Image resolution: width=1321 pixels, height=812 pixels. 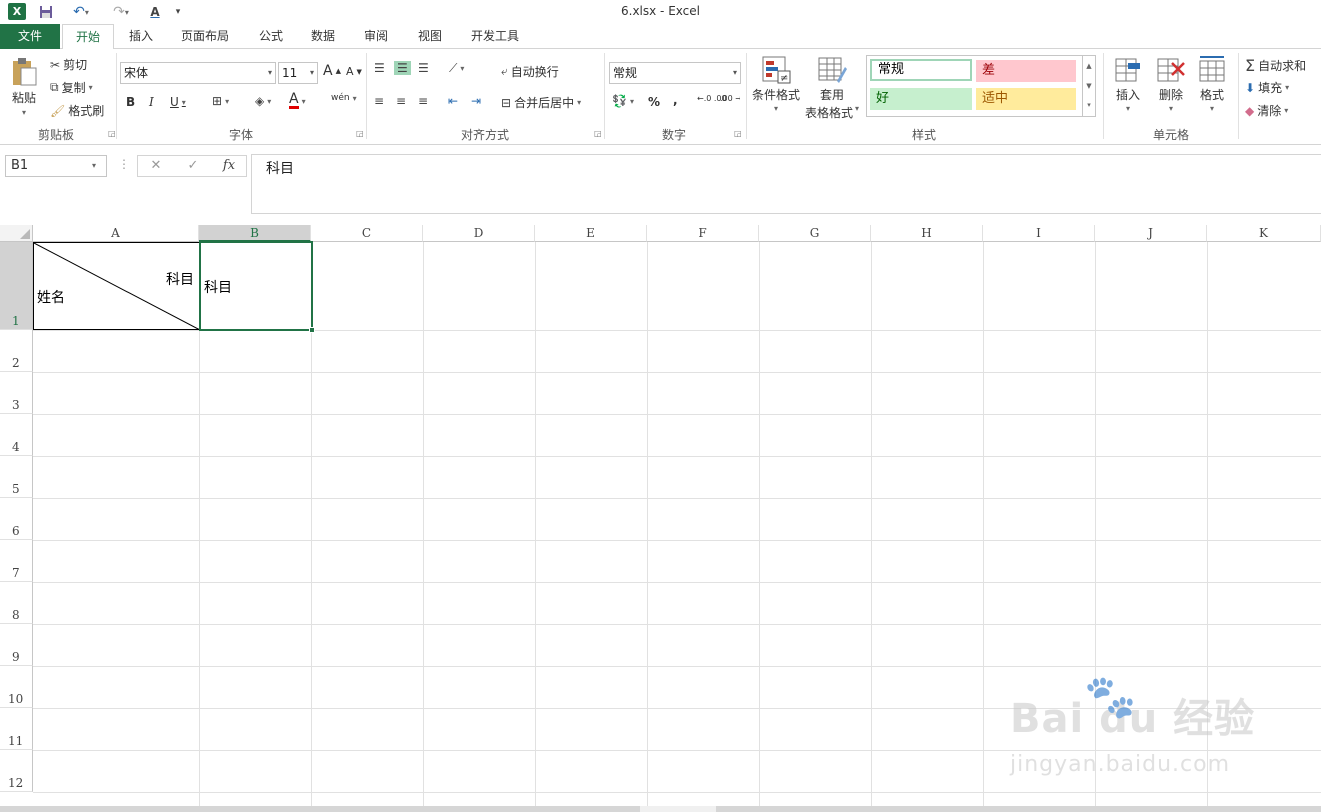 What do you see at coordinates (623, 101) in the screenshot?
I see `accounting-format-button: 💱 ▾` at bounding box center [623, 101].